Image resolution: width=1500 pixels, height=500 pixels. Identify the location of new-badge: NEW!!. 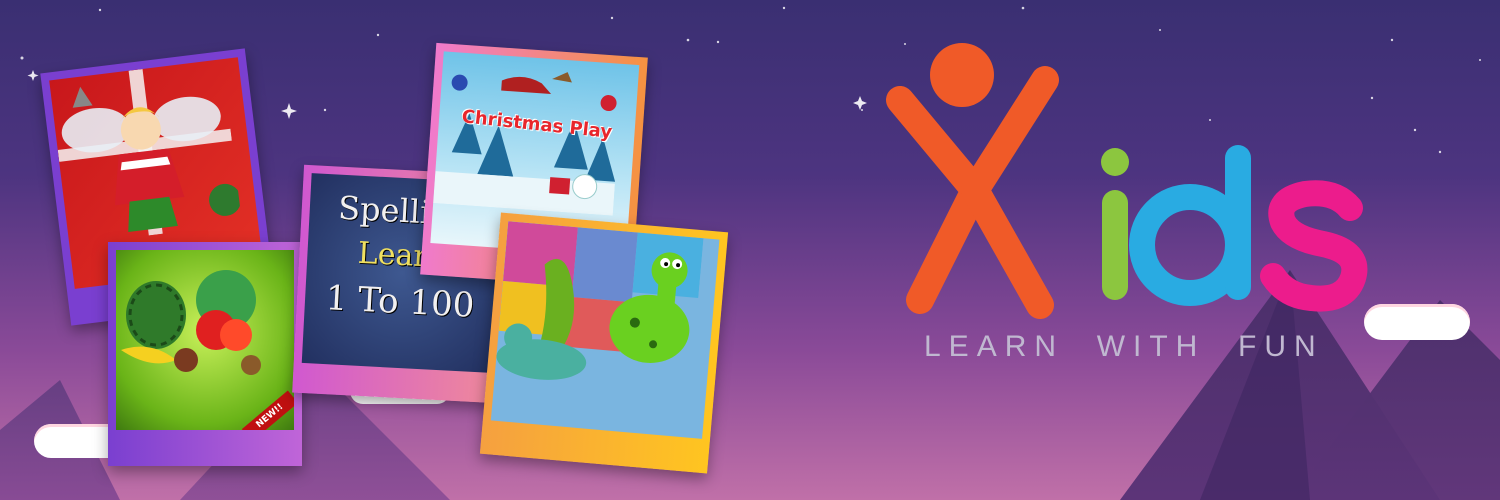
(268, 410).